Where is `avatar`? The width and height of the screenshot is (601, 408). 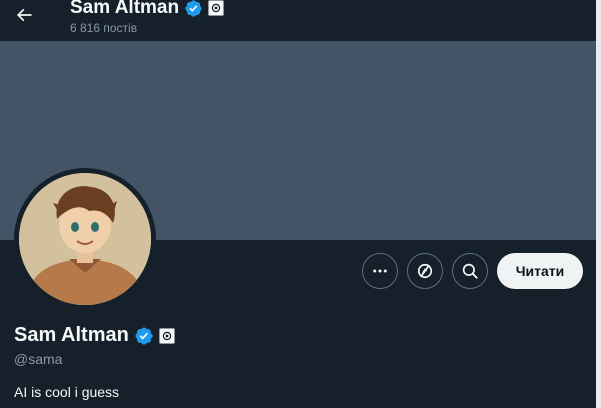 avatar is located at coordinates (85, 239).